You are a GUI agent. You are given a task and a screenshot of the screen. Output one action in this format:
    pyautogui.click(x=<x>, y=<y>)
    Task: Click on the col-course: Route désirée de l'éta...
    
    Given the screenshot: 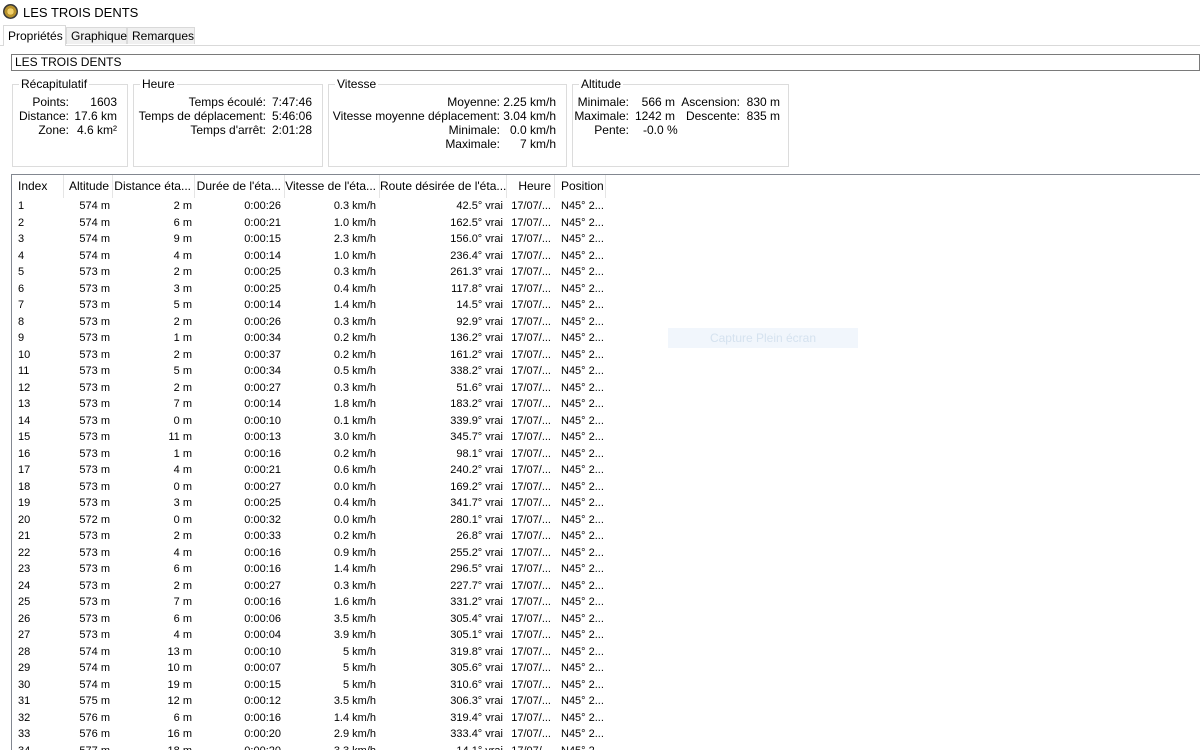 What is the action you would take?
    pyautogui.click(x=443, y=186)
    